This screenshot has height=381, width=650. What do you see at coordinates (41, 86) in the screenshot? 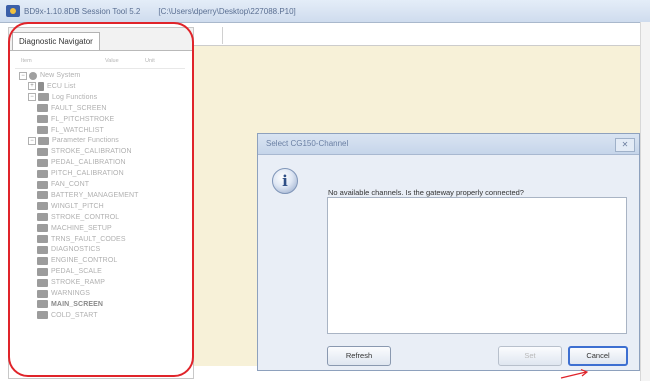
I see `ecu-icon` at bounding box center [41, 86].